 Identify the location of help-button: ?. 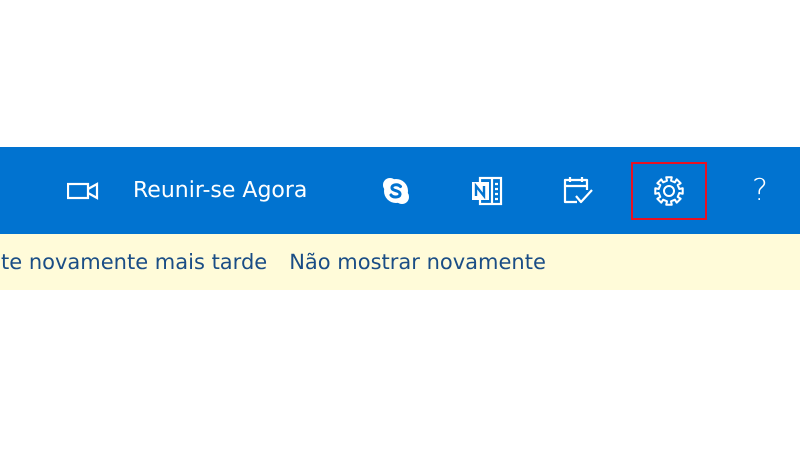
(760, 191).